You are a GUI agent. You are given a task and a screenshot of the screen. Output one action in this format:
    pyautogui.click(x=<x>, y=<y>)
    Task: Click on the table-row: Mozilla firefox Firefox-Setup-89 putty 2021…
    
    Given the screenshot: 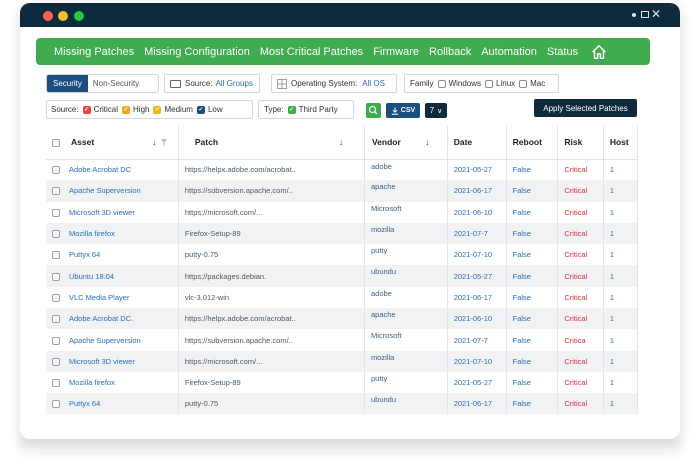 What is the action you would take?
    pyautogui.click(x=342, y=382)
    